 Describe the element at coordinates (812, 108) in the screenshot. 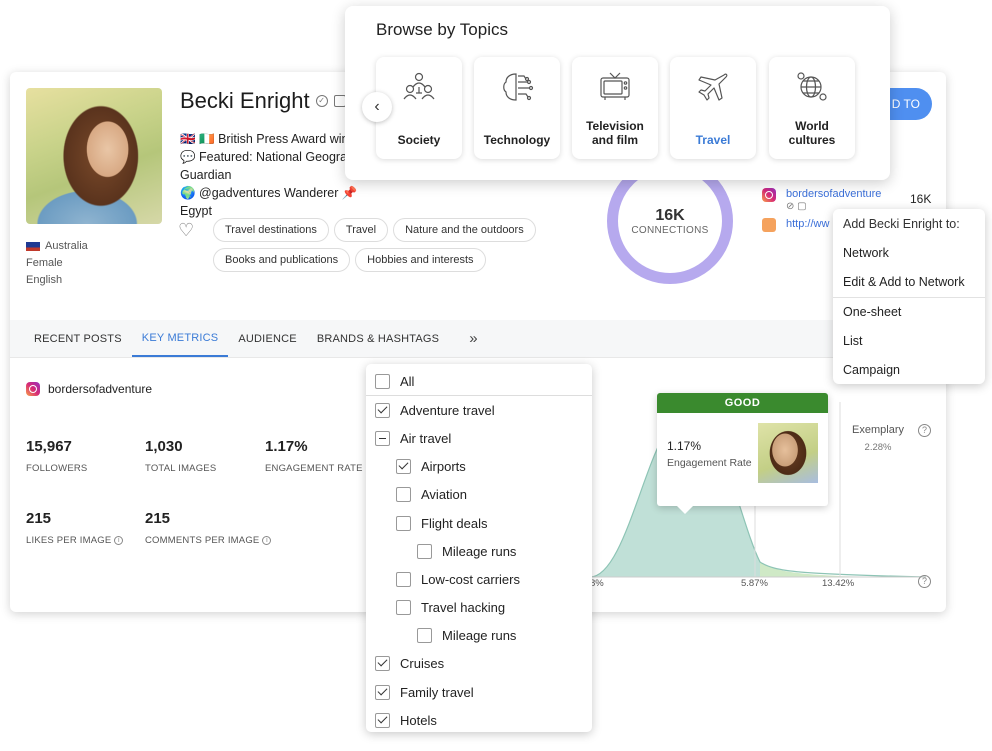

I see `topic-card-world-cultures: World cultures` at that location.